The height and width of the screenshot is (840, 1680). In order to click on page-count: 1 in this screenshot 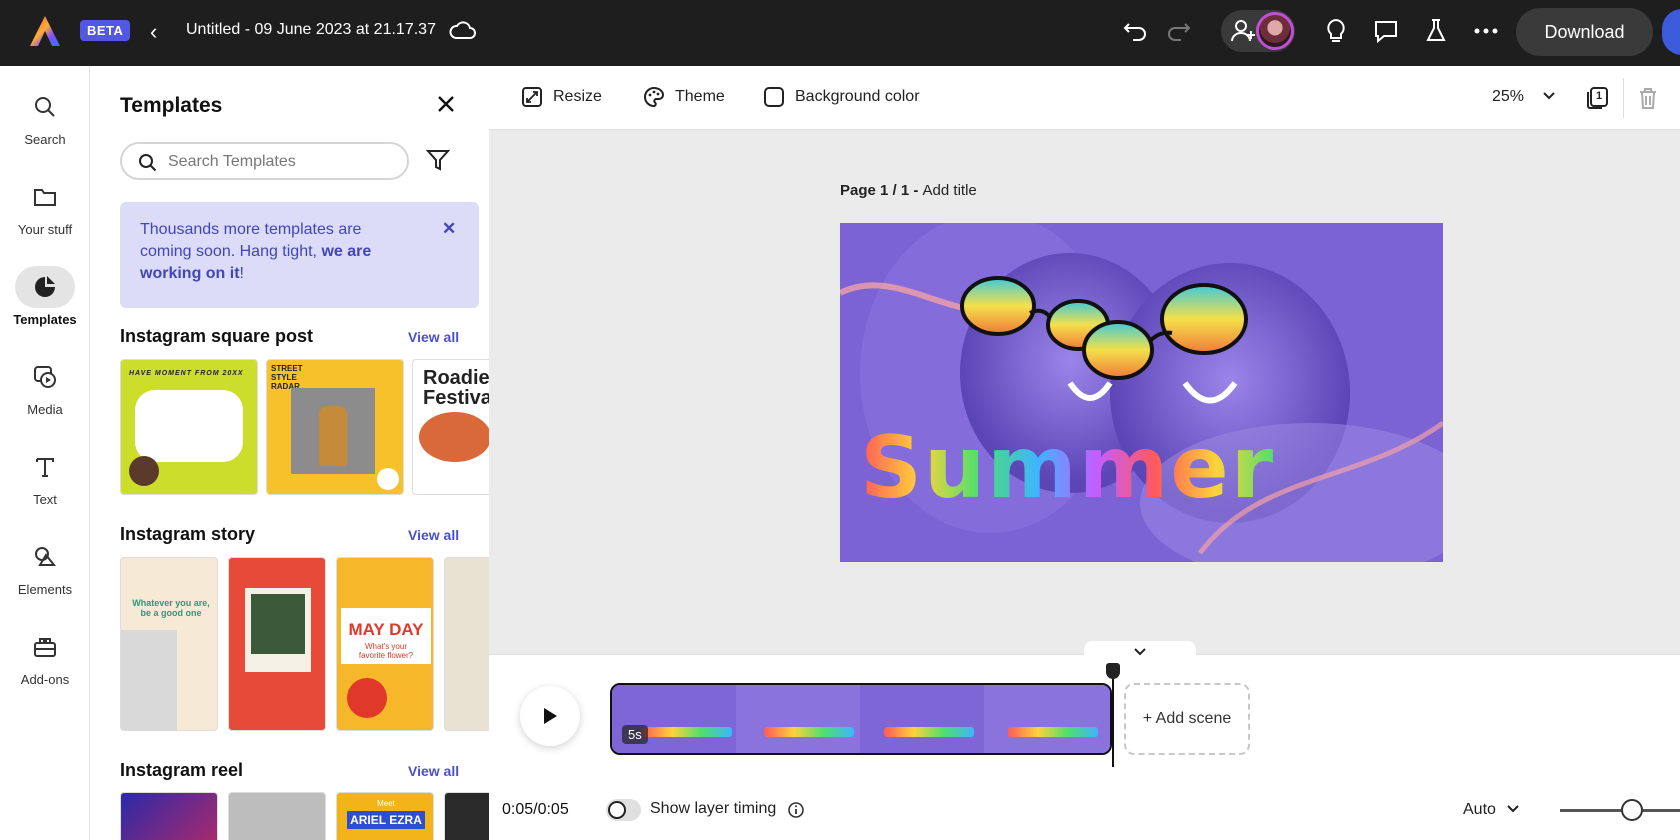, I will do `click(1599, 96)`.